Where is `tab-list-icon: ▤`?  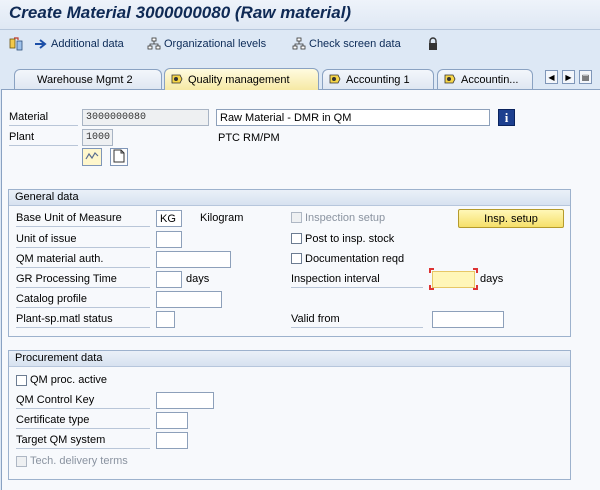
tab-list-icon: ▤ is located at coordinates (585, 77).